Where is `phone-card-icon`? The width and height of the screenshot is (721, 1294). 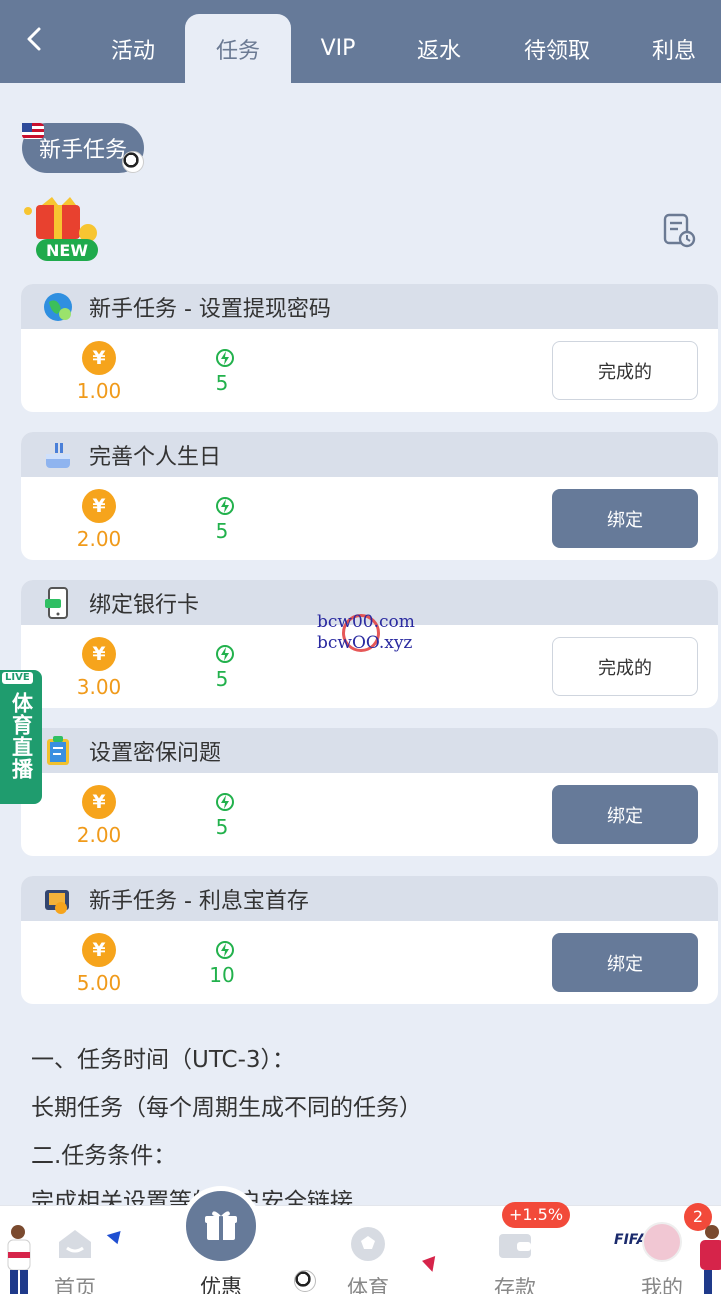 phone-card-icon is located at coordinates (58, 603).